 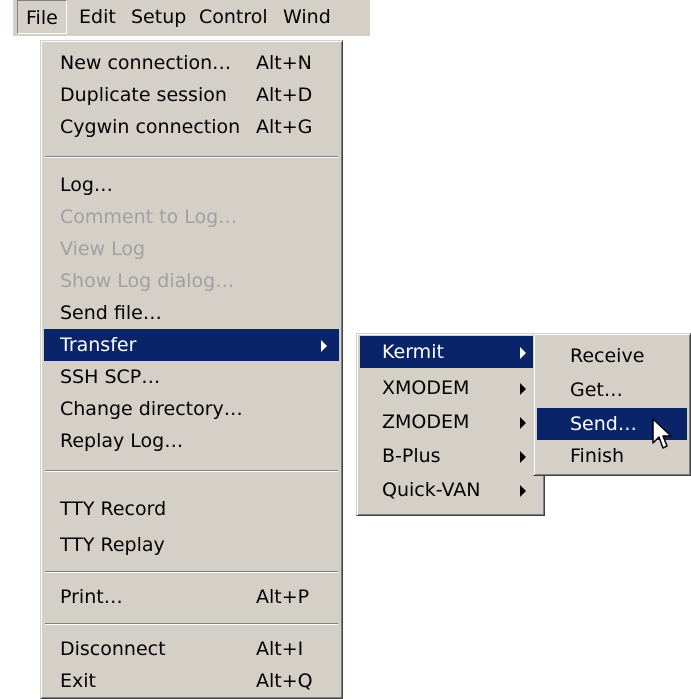 I want to click on menu-window: Wind, so click(x=307, y=17).